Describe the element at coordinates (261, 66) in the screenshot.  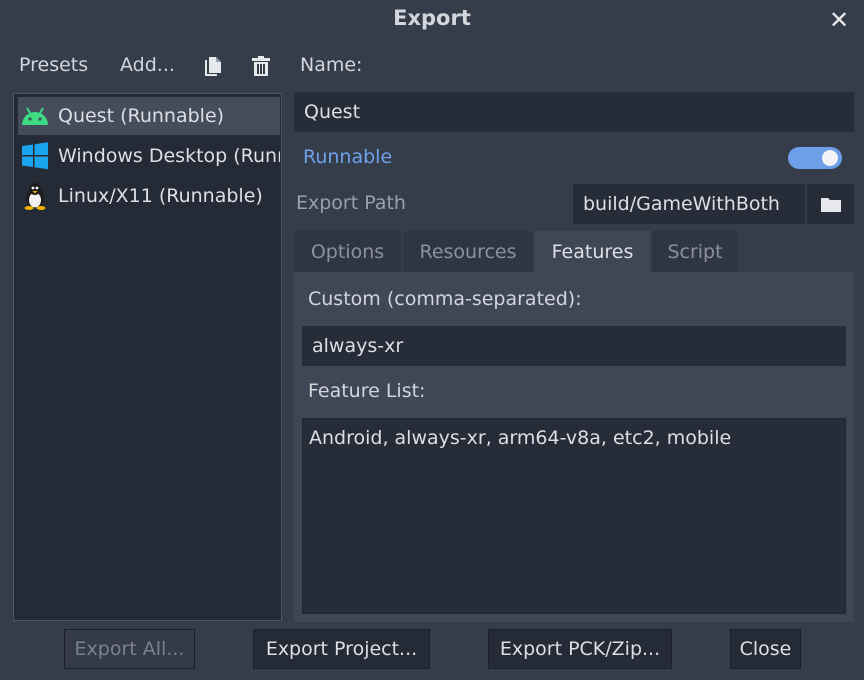
I see `trash-icon` at that location.